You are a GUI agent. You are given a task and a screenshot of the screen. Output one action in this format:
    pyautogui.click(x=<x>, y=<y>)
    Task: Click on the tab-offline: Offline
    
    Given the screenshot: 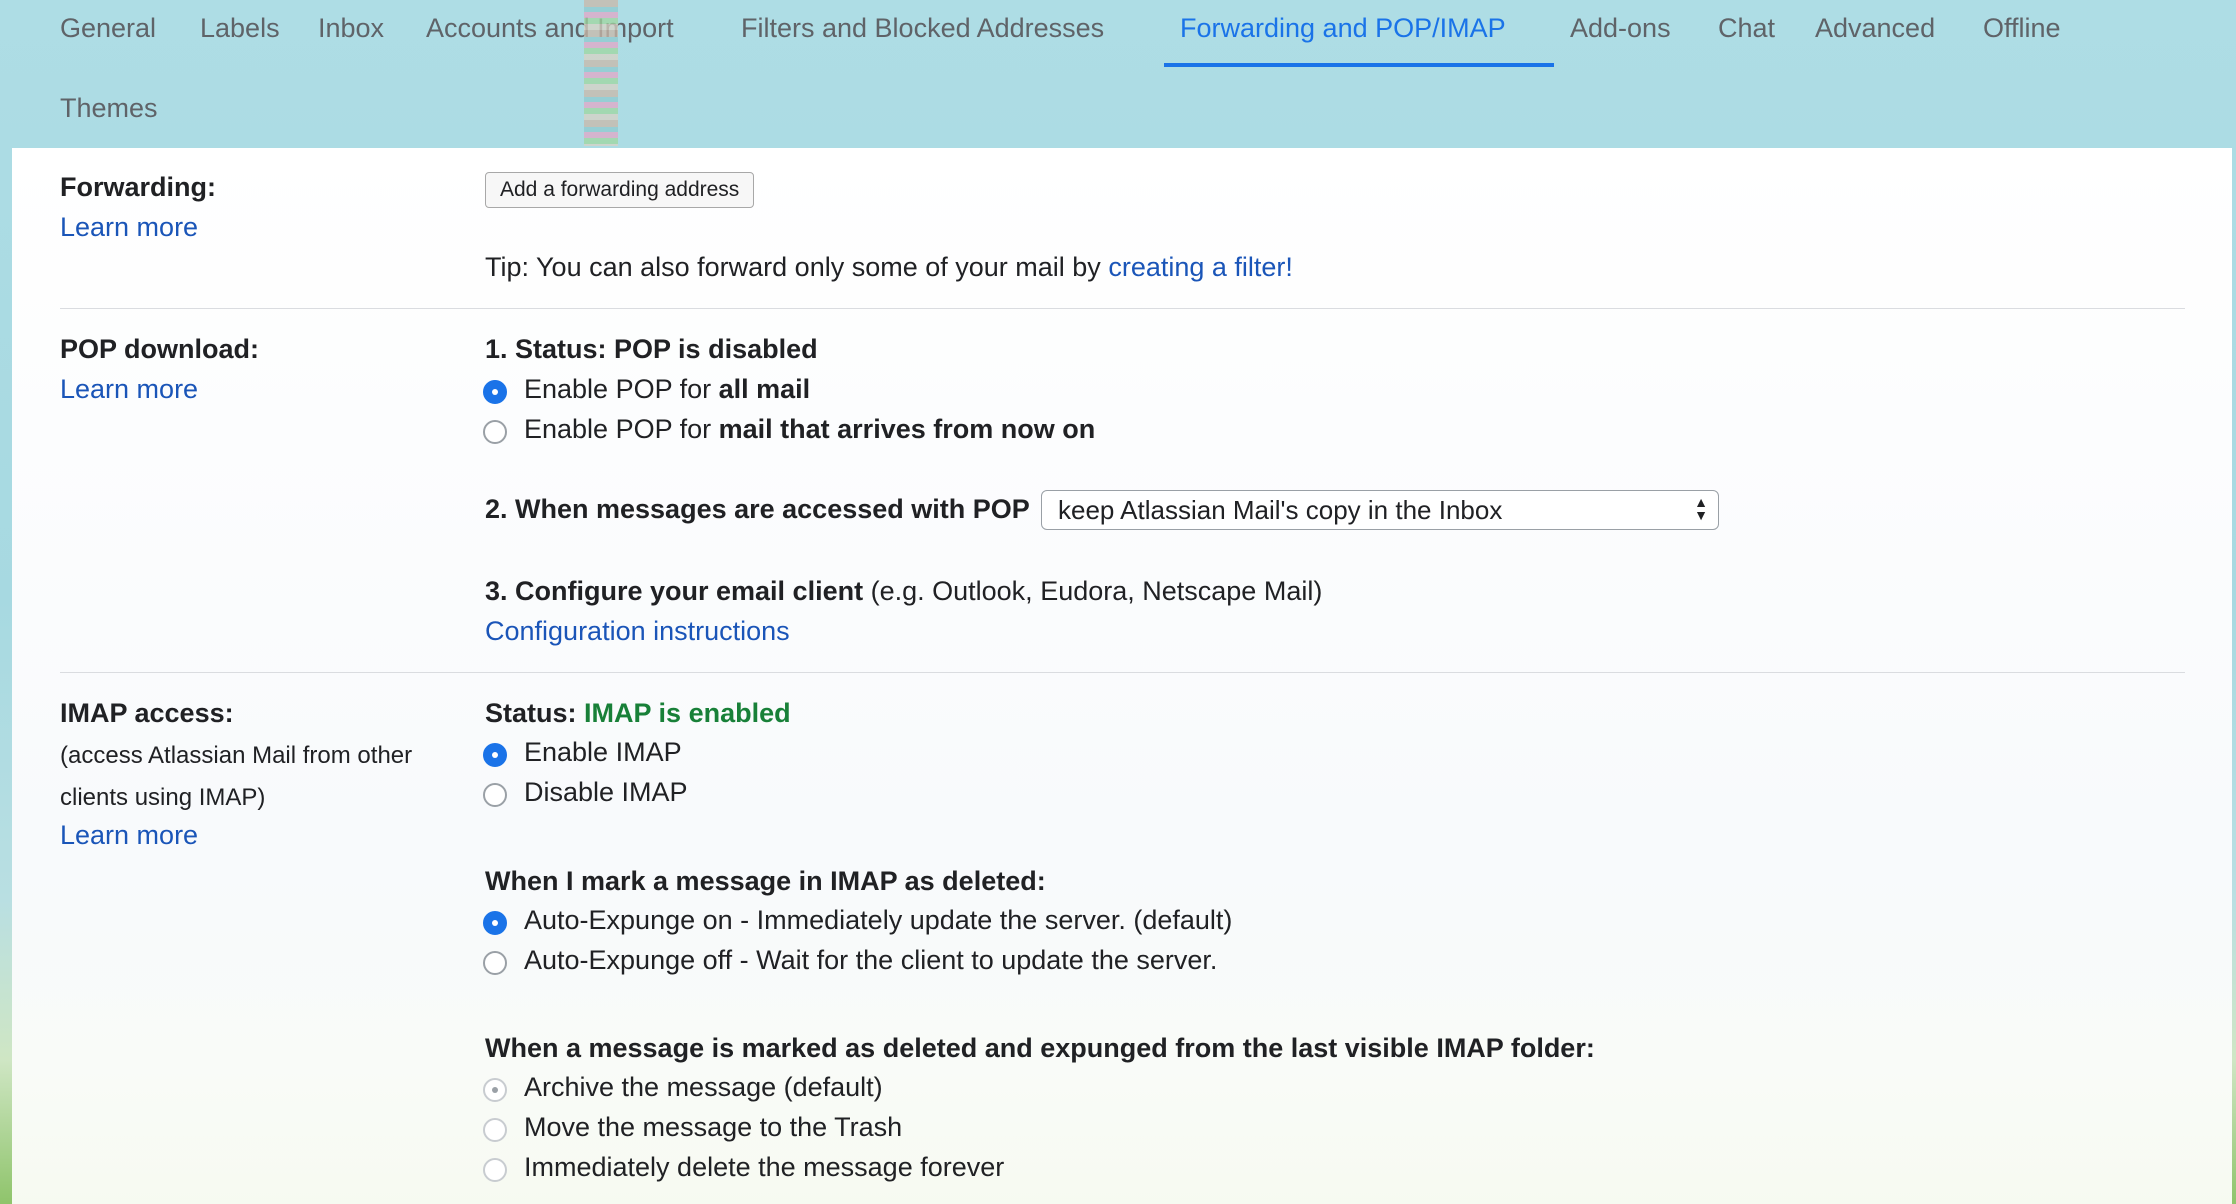 What is the action you would take?
    pyautogui.click(x=2022, y=28)
    